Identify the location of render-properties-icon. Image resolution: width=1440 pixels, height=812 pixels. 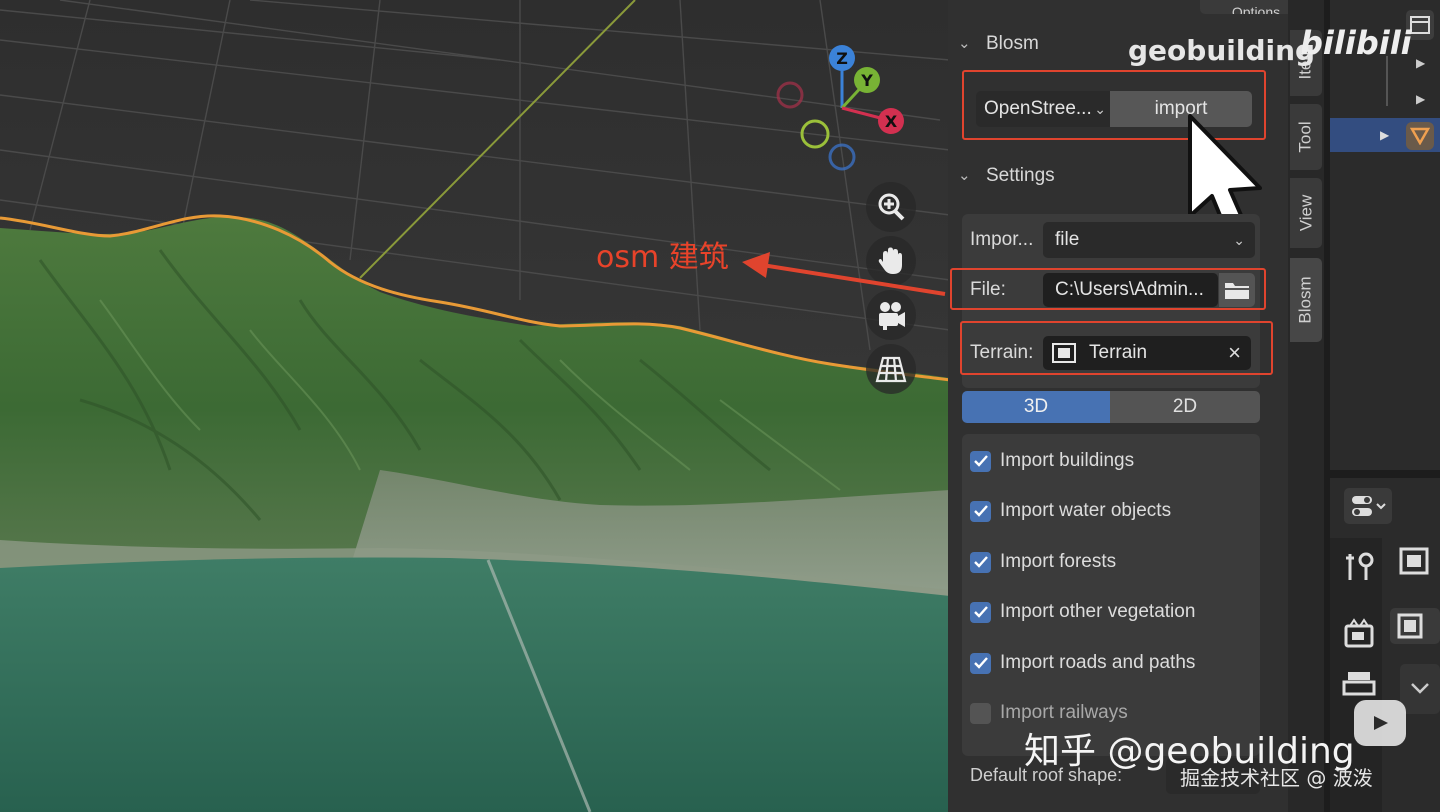
(1359, 633).